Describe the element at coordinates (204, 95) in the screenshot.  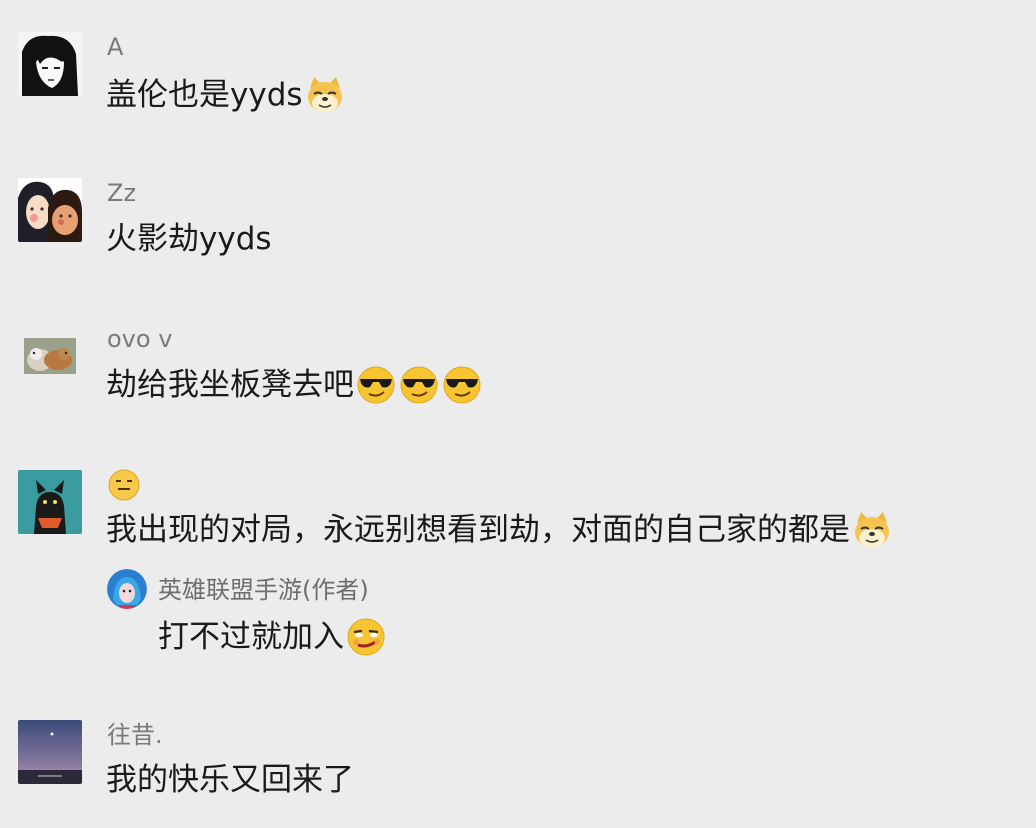
I see `comment-text: 盖伦也是yyds` at that location.